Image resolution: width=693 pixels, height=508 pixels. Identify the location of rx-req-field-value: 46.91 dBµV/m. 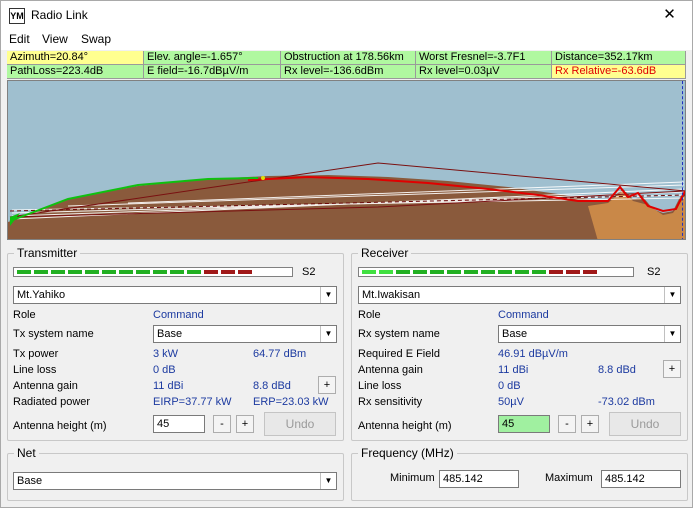
(533, 354).